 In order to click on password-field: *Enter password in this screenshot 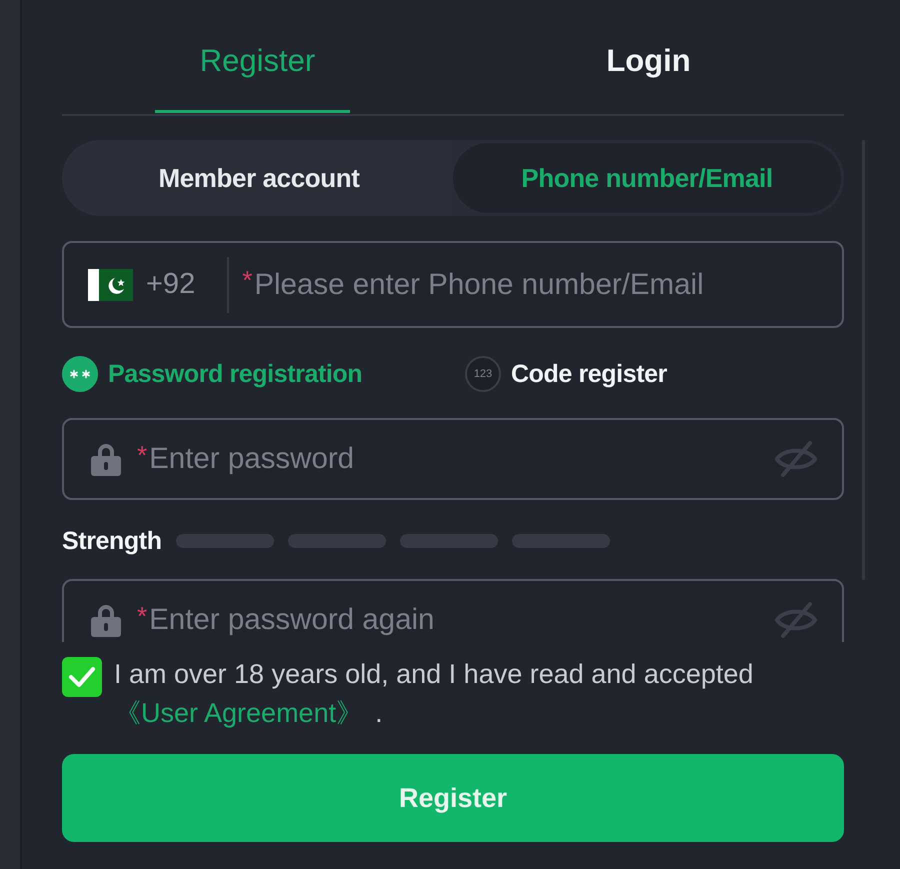, I will do `click(453, 459)`.